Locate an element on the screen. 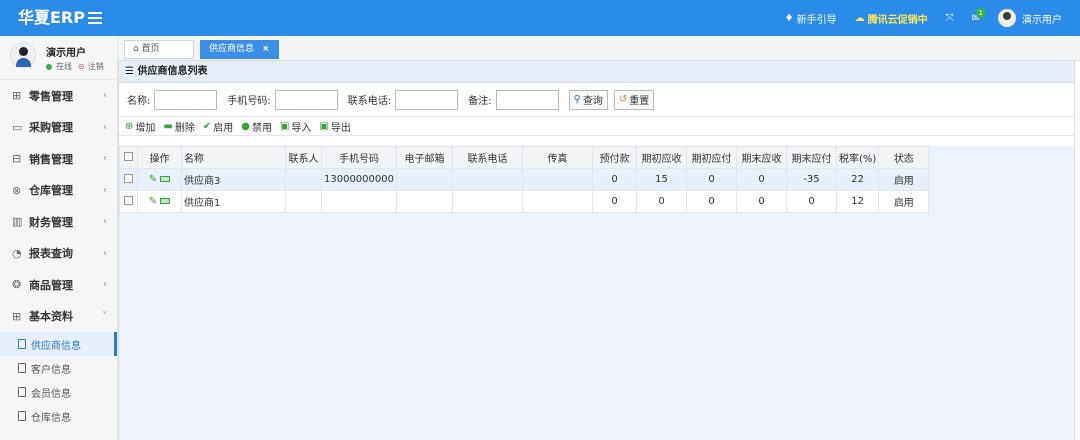  table-row: ✎ 供应商1 0 0 0 0 0 12 启用 is located at coordinates (524, 201).